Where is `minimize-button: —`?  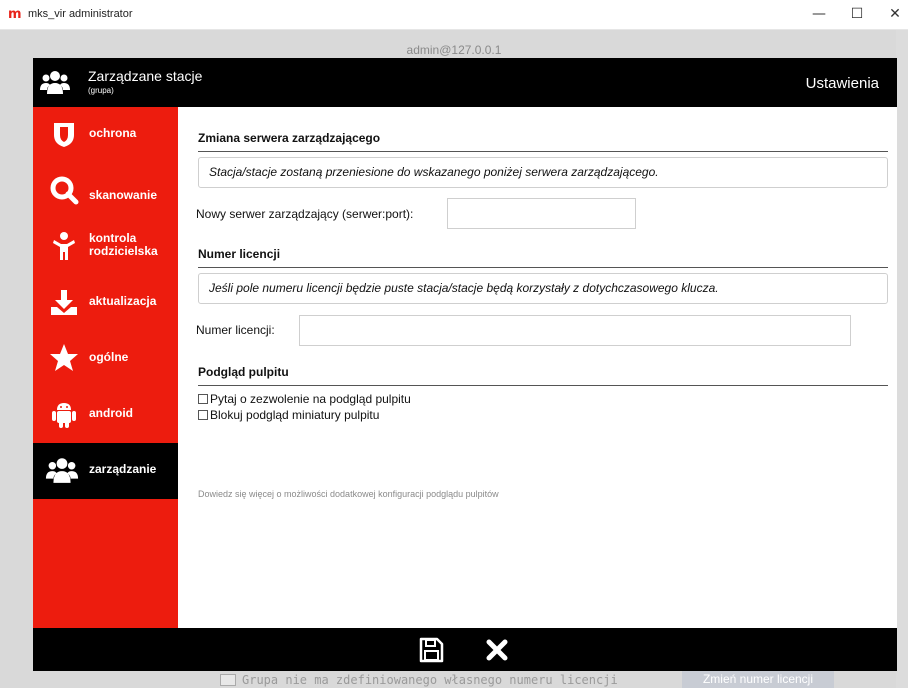 minimize-button: — is located at coordinates (819, 14).